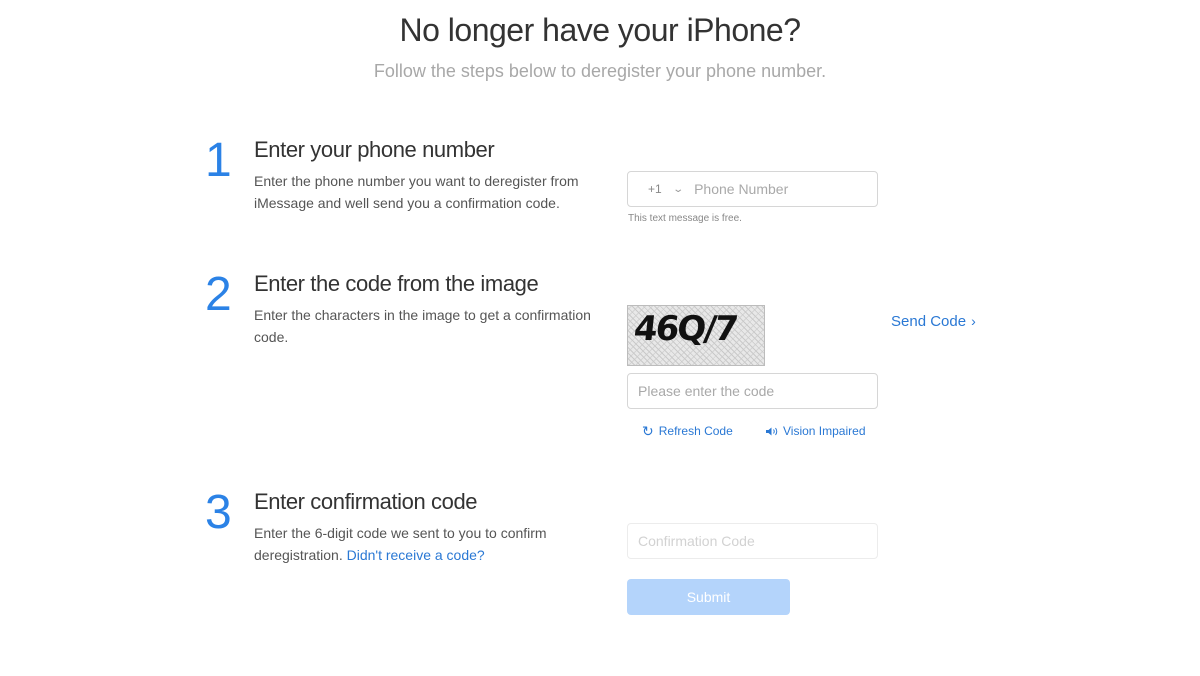  I want to click on captcha-text: 46Q/7, so click(685, 329).